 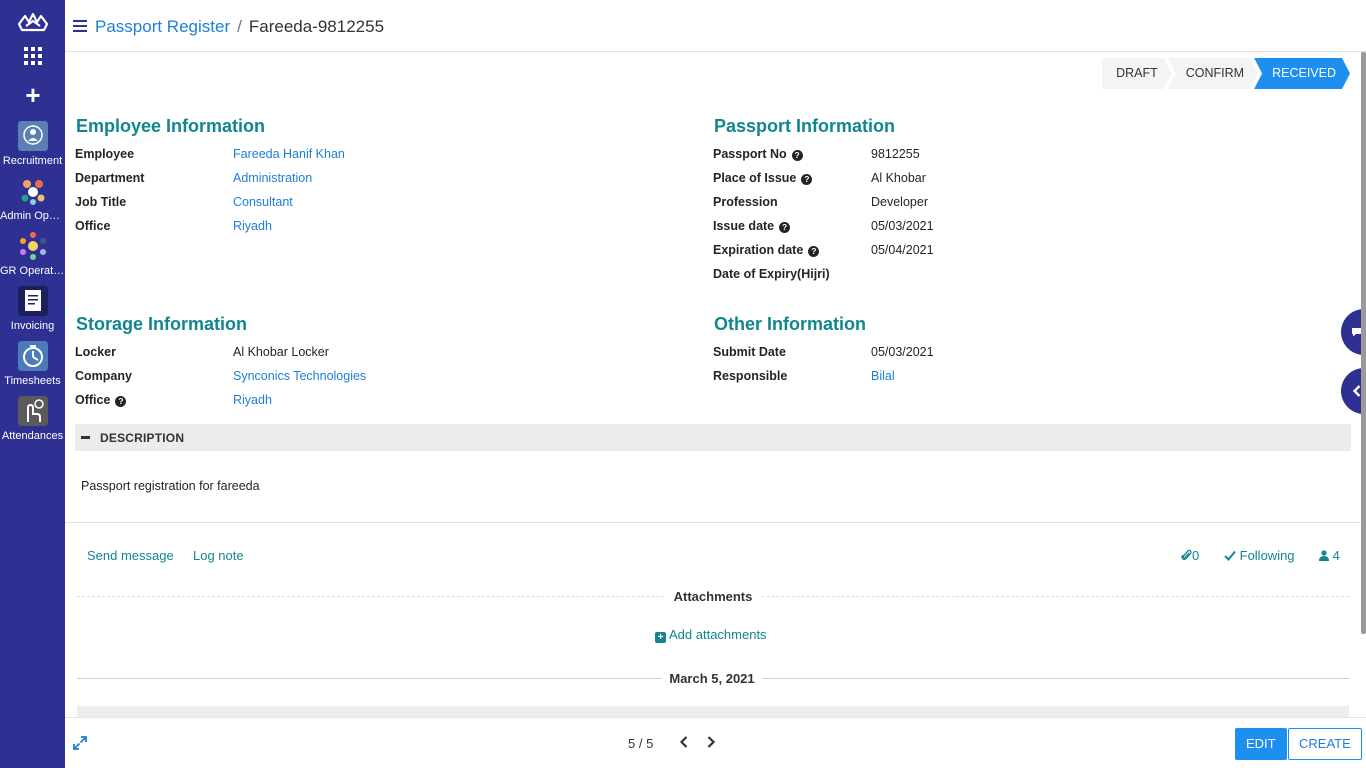 What do you see at coordinates (95, 352) in the screenshot?
I see `locker-label: Locker` at bounding box center [95, 352].